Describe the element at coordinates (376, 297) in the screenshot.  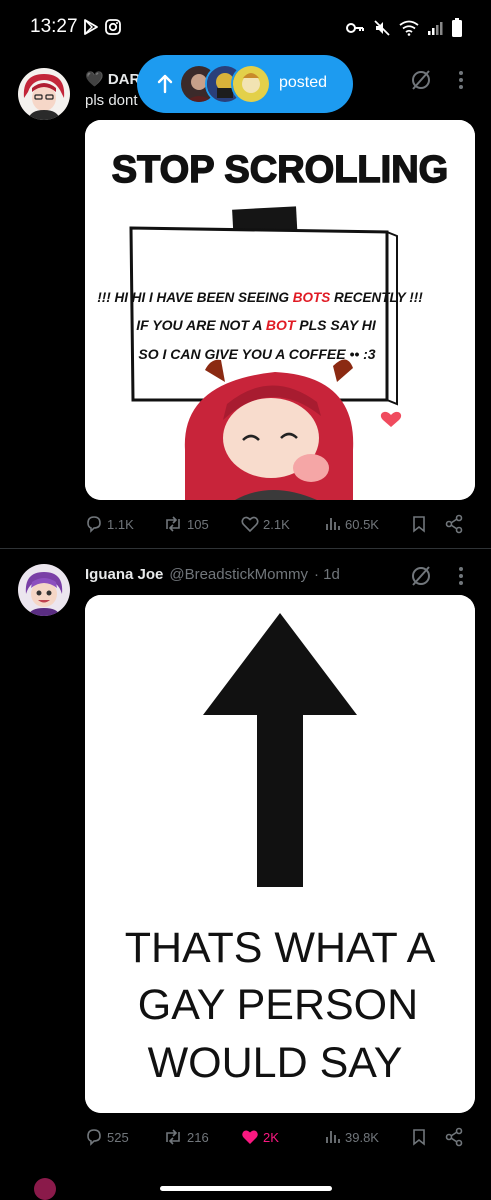
I see `meme-line1-c: RECENTLY !!!` at that location.